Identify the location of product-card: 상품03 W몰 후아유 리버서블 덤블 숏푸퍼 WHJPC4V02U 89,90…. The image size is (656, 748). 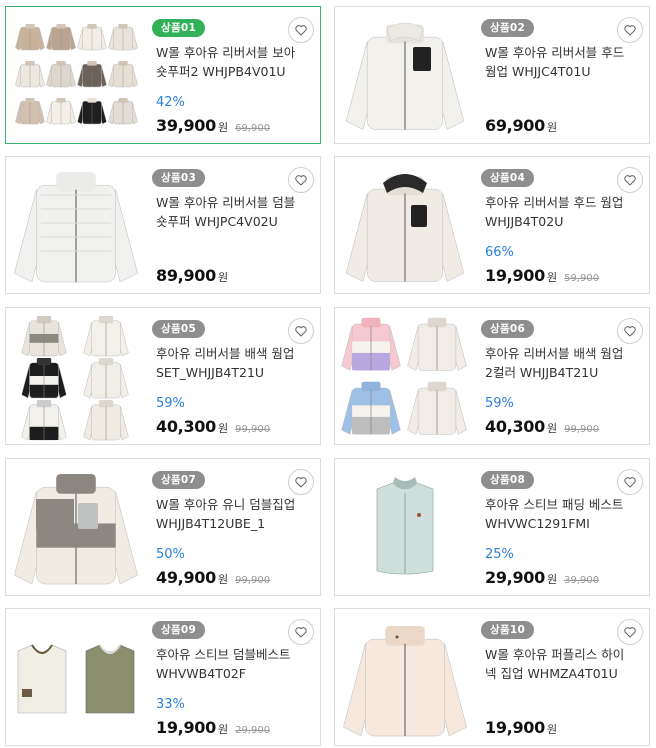
(163, 225).